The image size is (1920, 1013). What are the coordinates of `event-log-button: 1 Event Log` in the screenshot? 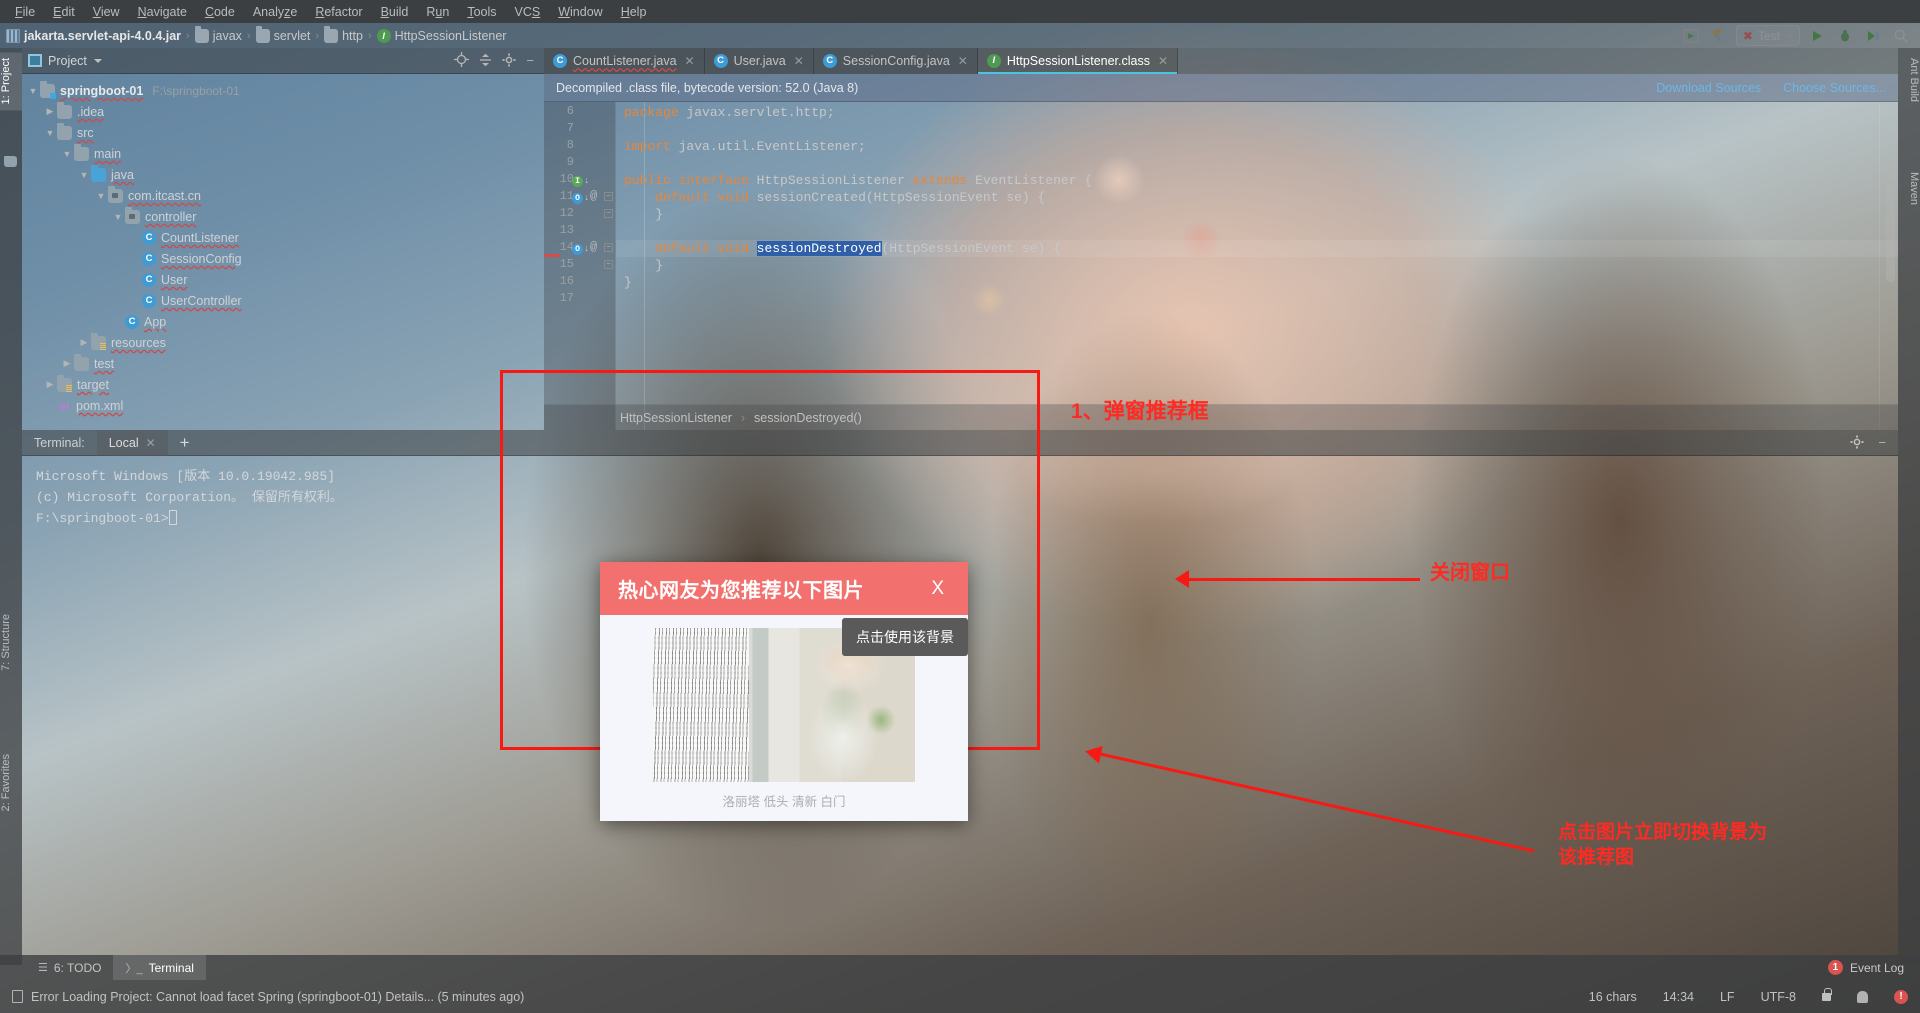 It's located at (1873, 967).